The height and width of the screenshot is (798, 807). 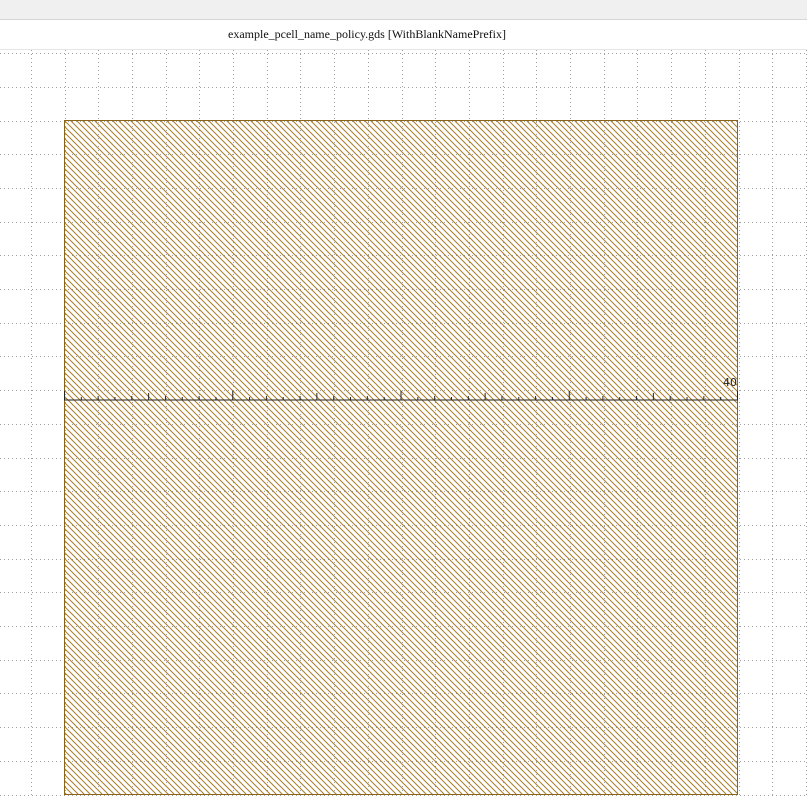 I want to click on ruler-value-label: 40, so click(x=730, y=382).